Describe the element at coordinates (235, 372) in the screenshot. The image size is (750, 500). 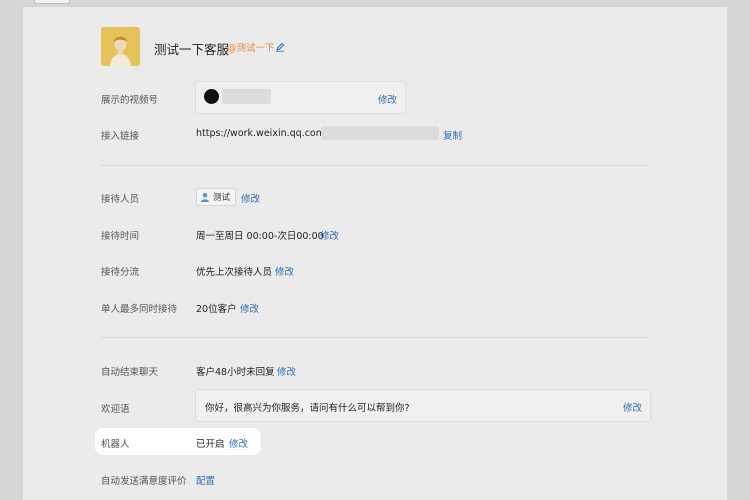
I see `auto-end-value: 客户48小时未回复` at that location.